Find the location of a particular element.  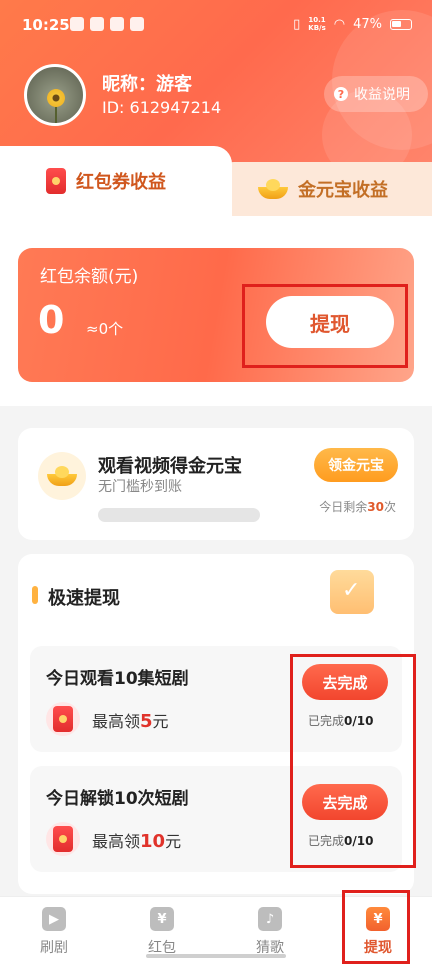

remaining-count: 今日剩余30次 is located at coordinates (357, 507).